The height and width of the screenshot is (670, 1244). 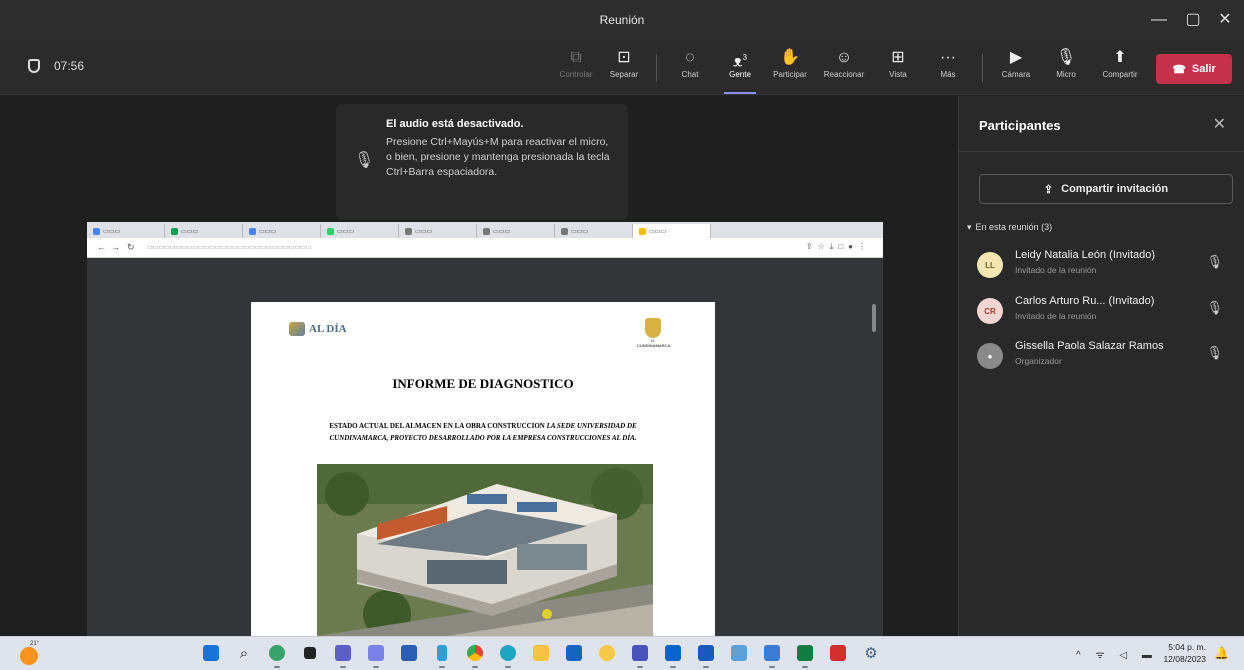 I want to click on participant-name: Gissella Paola Salazar Ramos, so click(x=1089, y=346).